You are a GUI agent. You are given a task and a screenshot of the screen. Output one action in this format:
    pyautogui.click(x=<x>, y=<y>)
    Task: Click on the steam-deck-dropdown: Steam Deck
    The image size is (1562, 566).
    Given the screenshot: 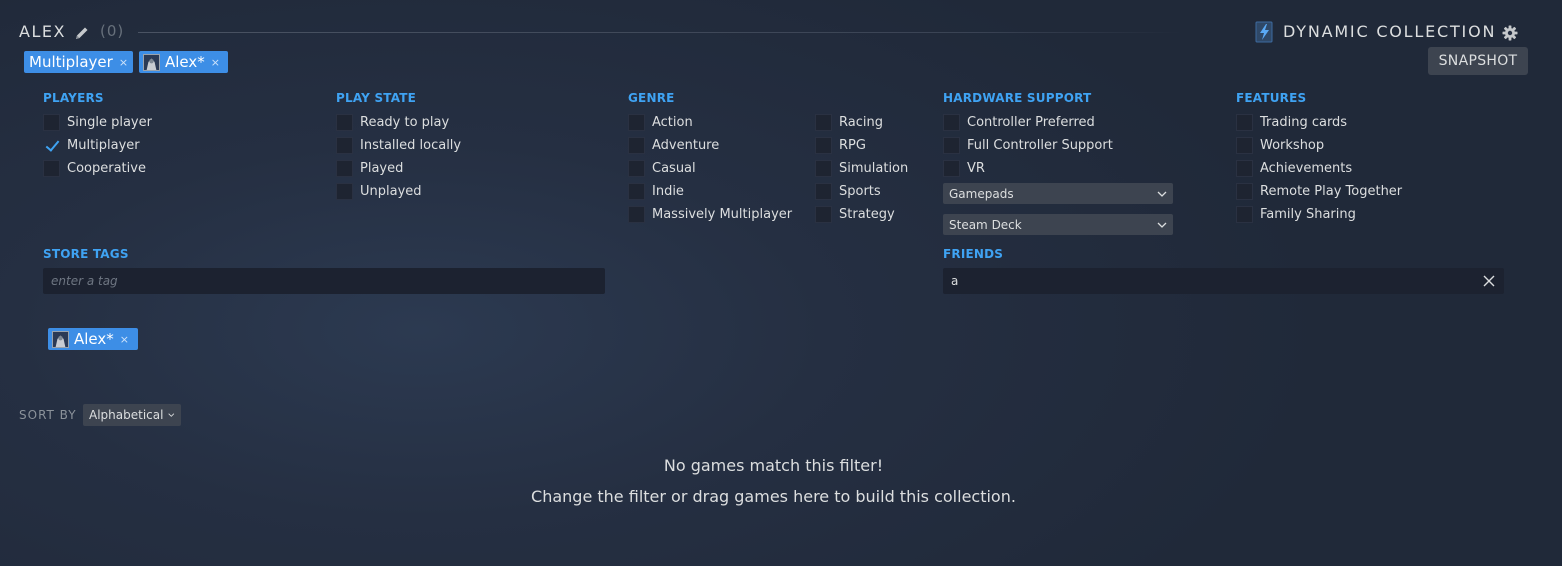 What is the action you would take?
    pyautogui.click(x=1058, y=224)
    